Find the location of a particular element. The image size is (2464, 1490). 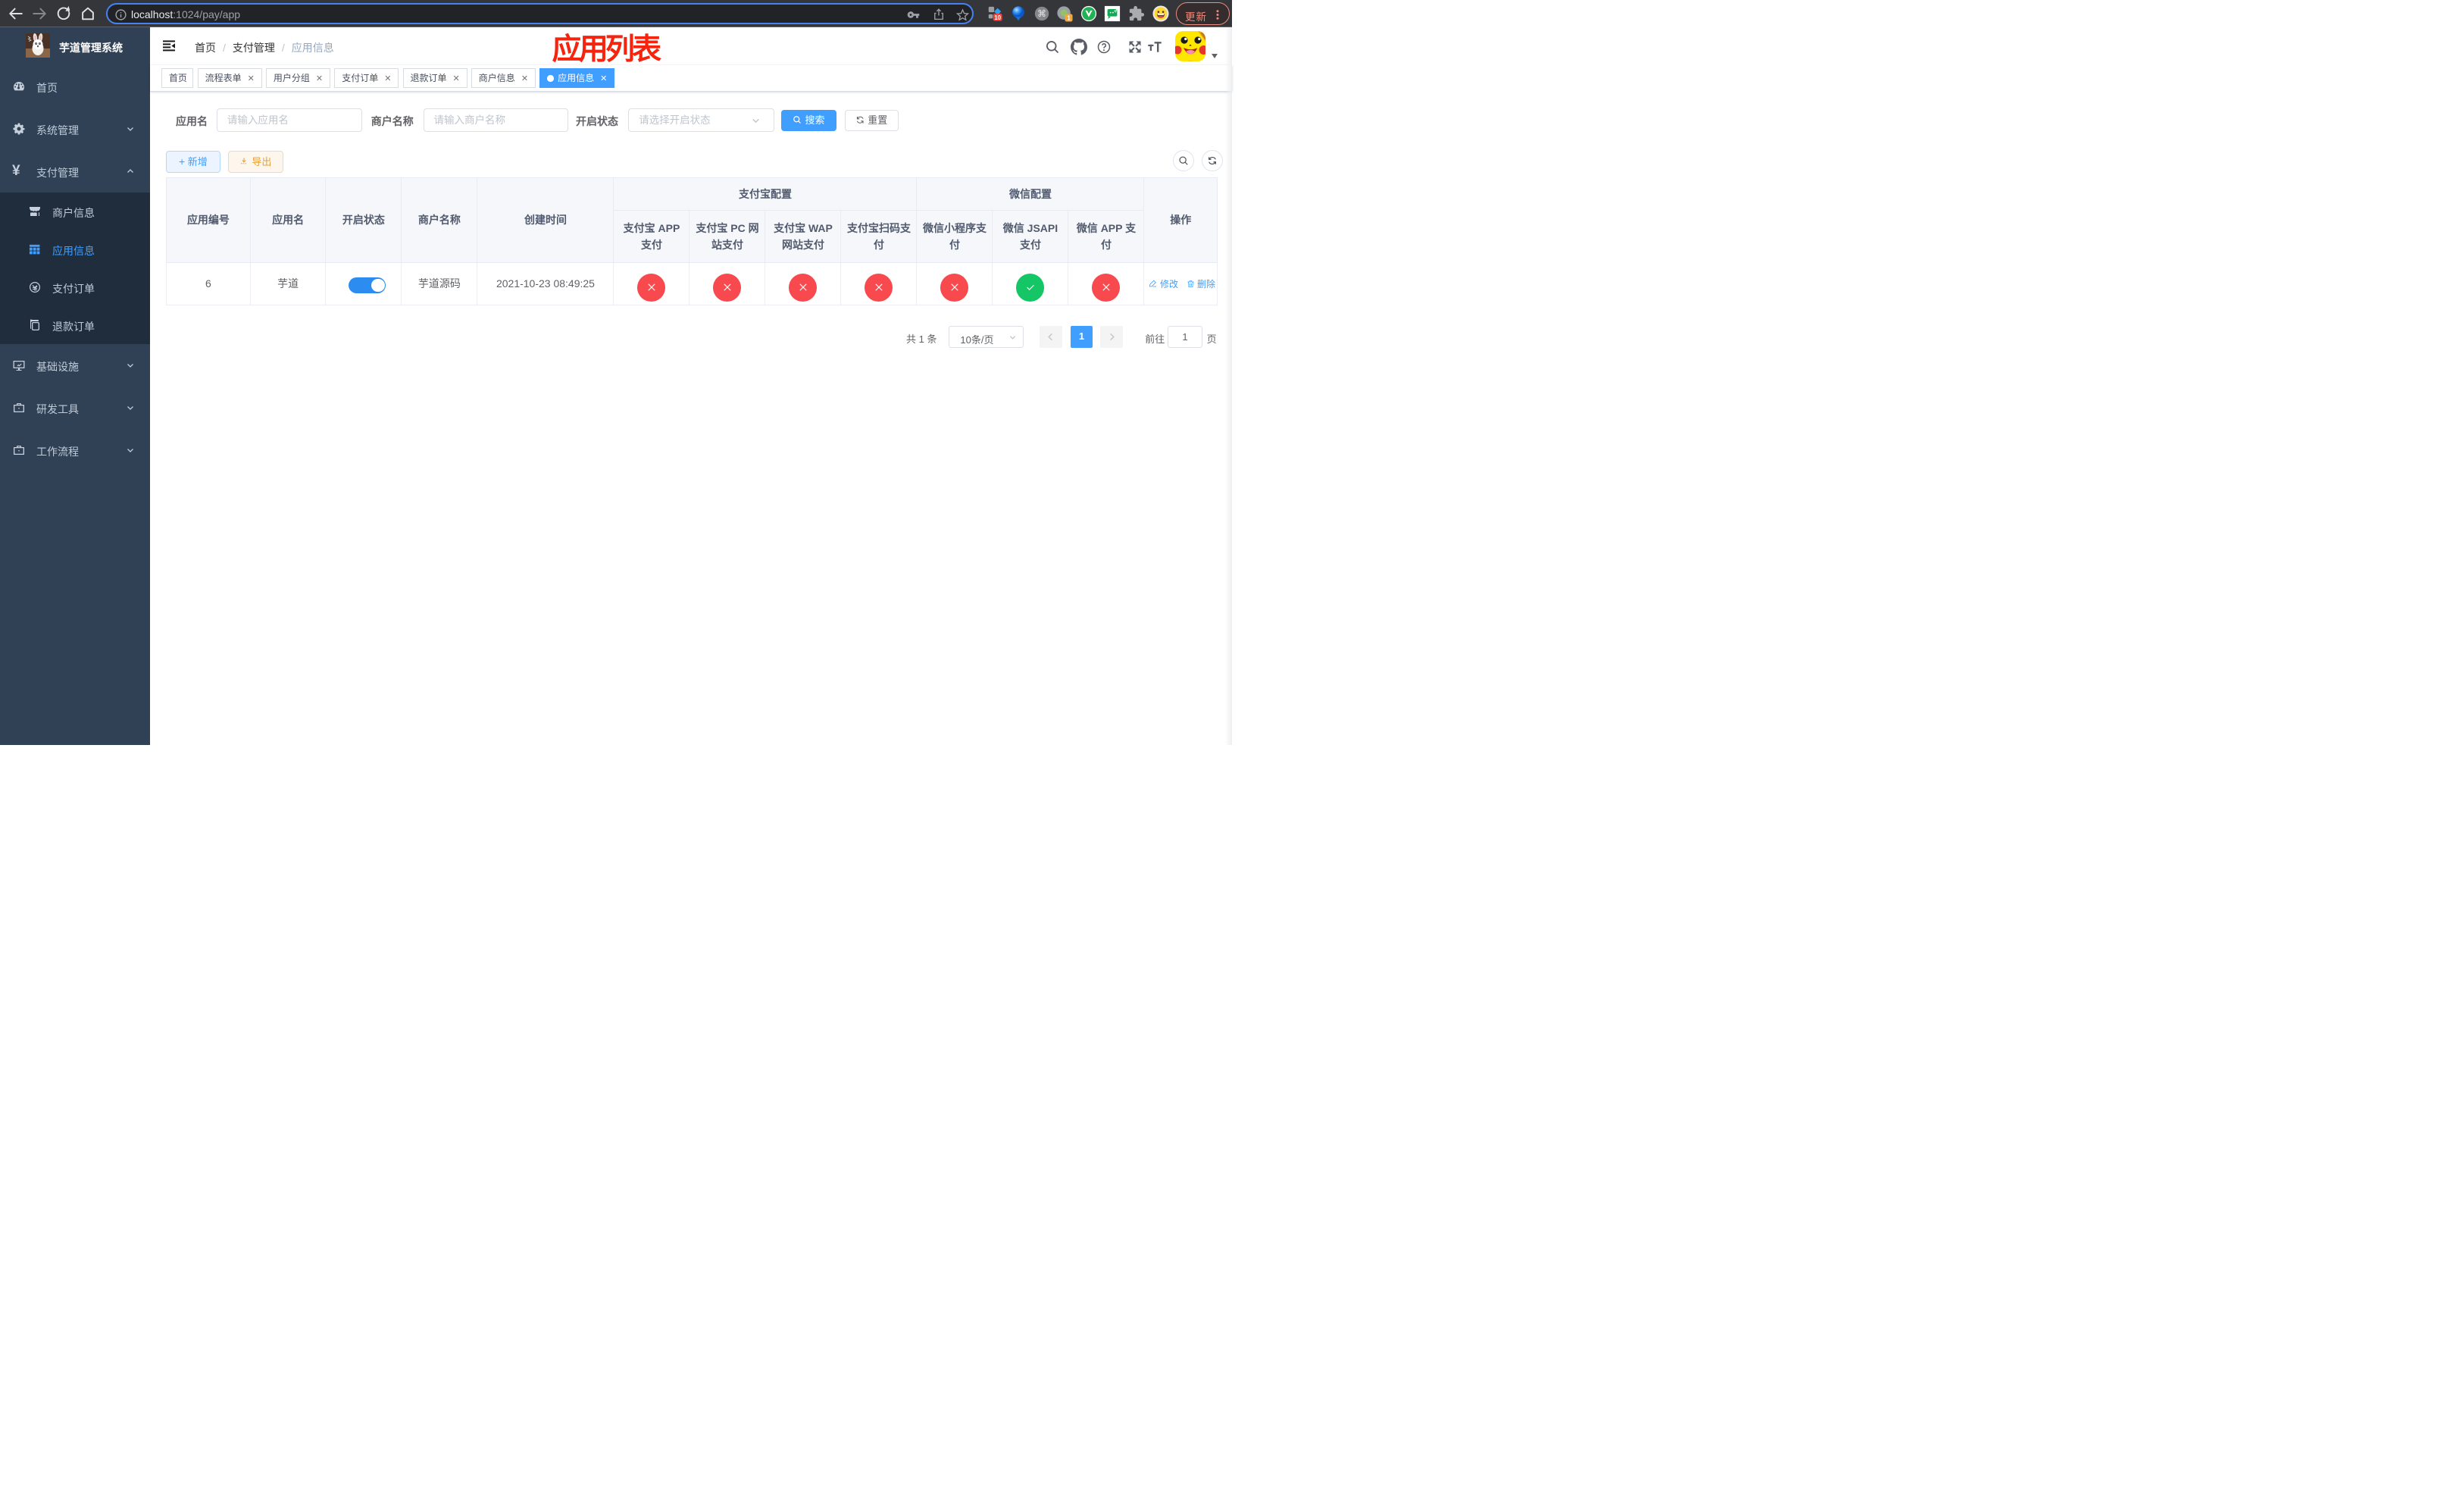

svg-text: 1 is located at coordinates (1069, 18).